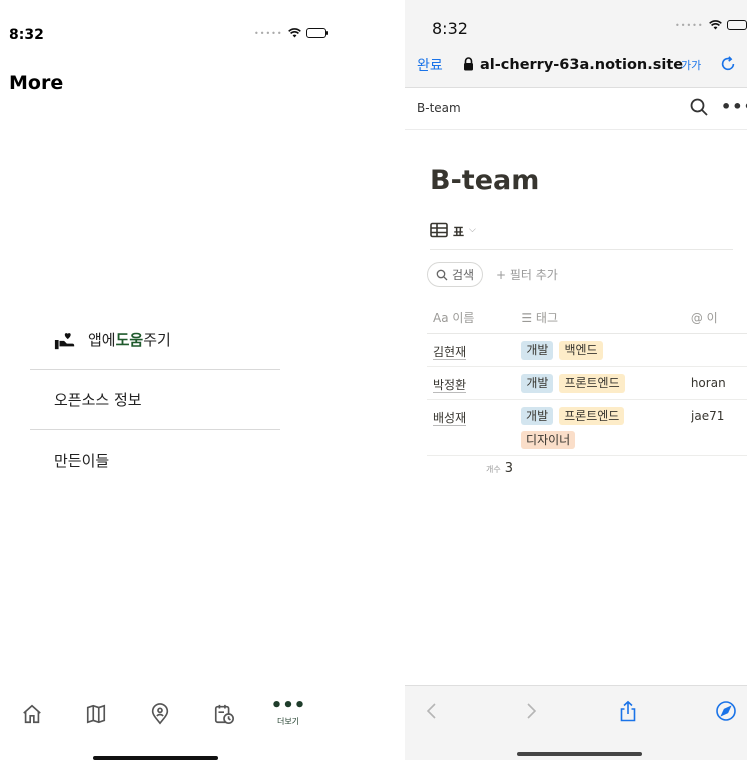  What do you see at coordinates (531, 711) in the screenshot?
I see `forward-icon` at bounding box center [531, 711].